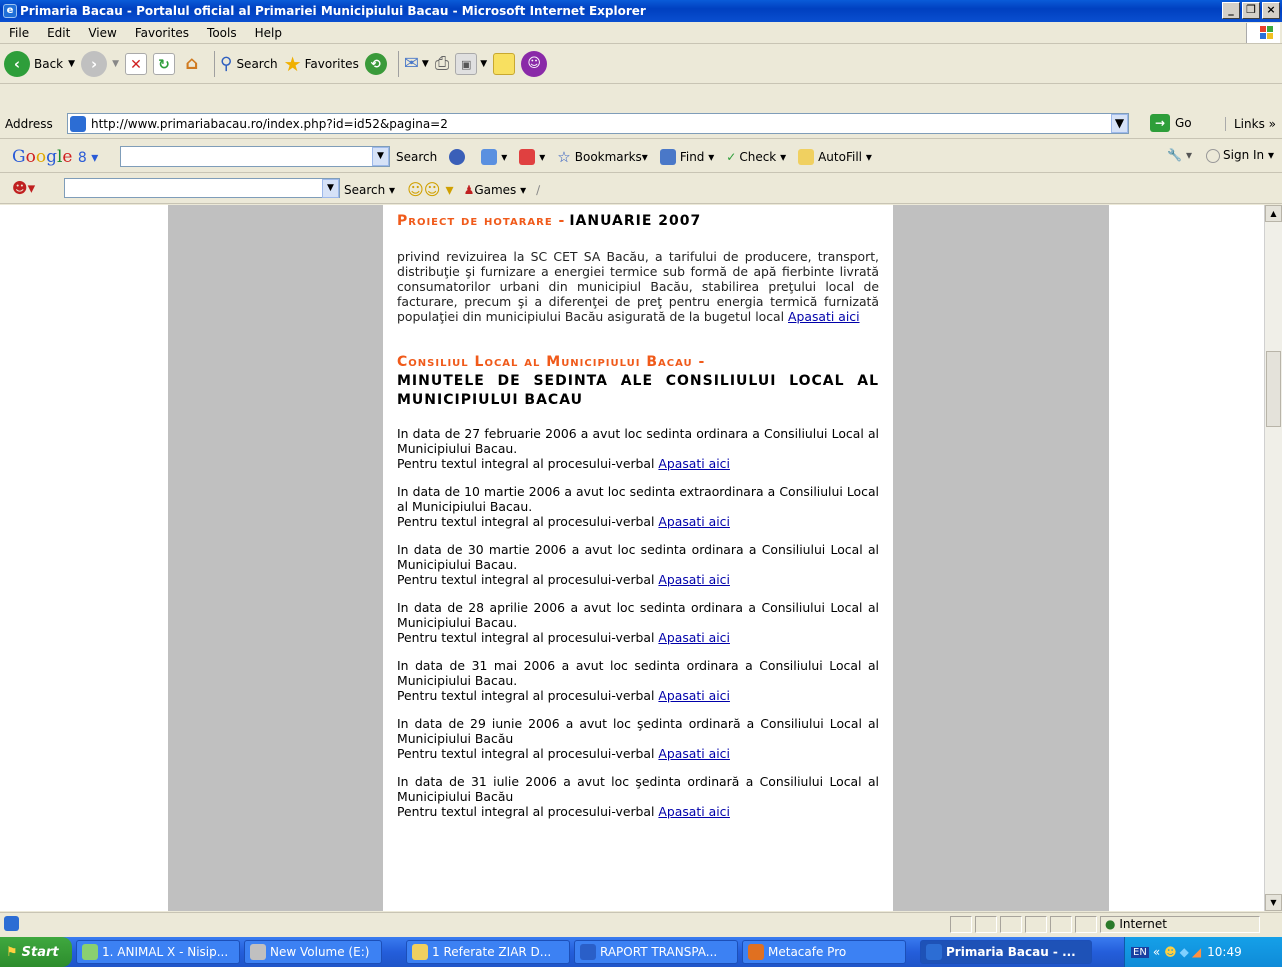 This screenshot has width=1282, height=967. Describe the element at coordinates (162, 33) in the screenshot. I see `menu-favorites: Favorites` at that location.